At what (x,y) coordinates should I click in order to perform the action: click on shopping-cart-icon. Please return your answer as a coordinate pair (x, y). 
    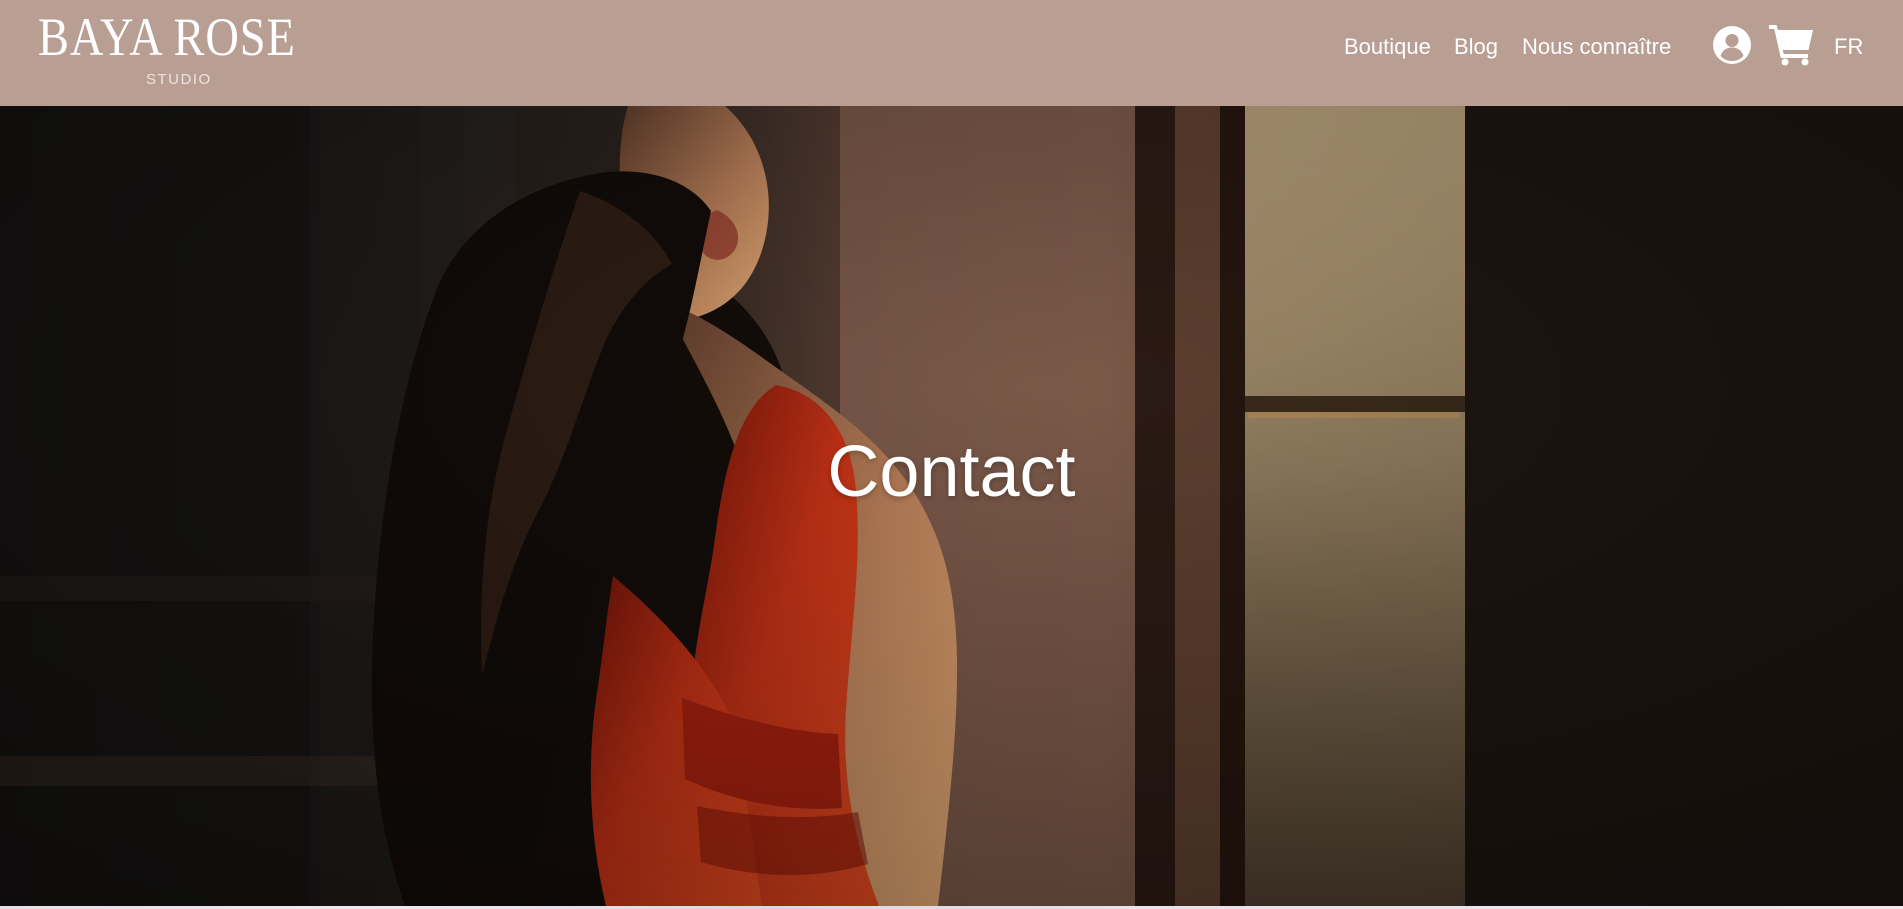
    Looking at the image, I should click on (1792, 44).